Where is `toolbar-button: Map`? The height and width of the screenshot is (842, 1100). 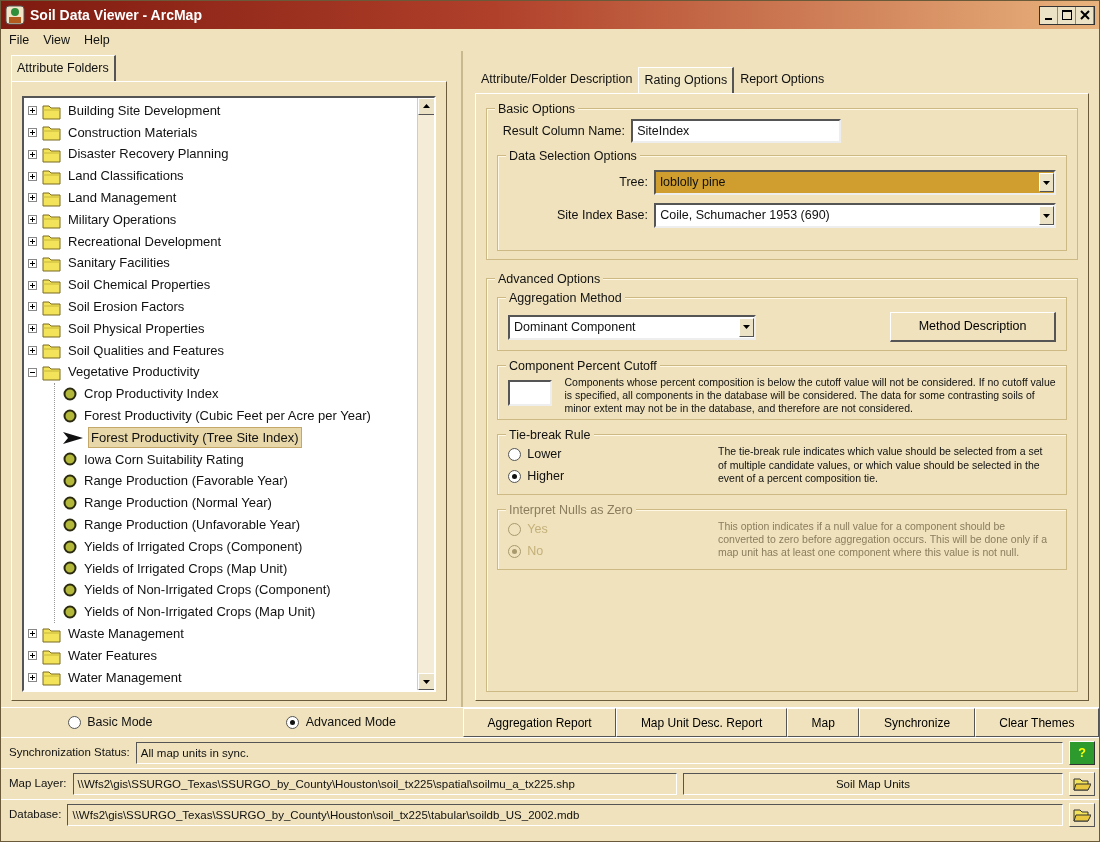 toolbar-button: Map is located at coordinates (823, 722).